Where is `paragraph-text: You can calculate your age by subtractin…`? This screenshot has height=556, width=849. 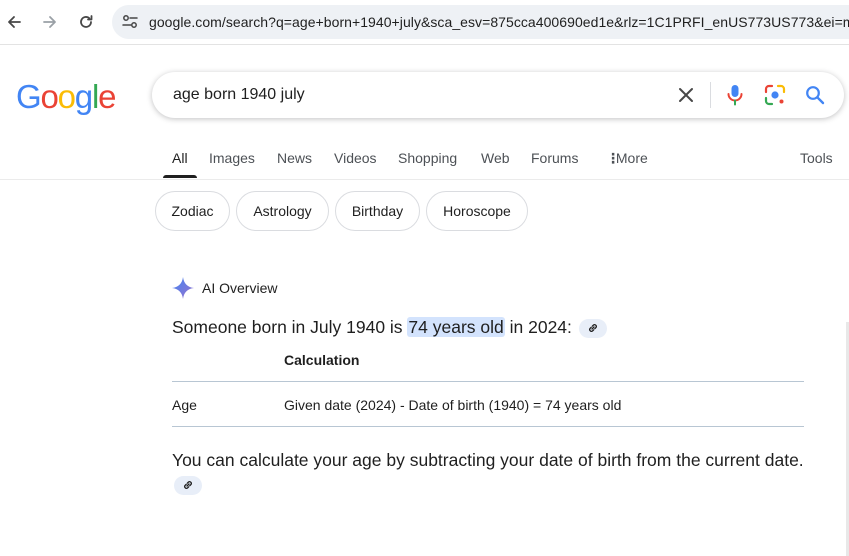 paragraph-text: You can calculate your age by subtractin… is located at coordinates (488, 460).